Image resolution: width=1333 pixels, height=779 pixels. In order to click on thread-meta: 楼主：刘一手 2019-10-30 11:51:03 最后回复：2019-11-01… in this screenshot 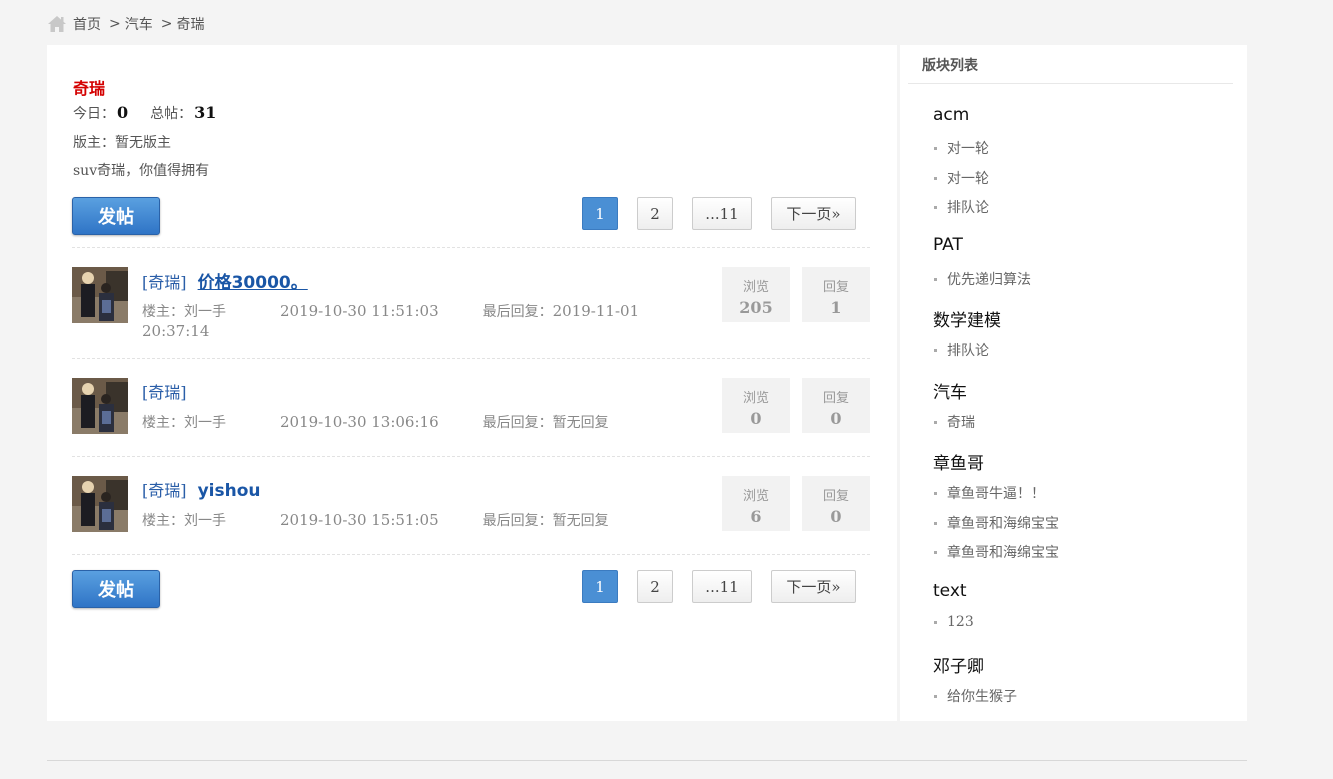, I will do `click(422, 322)`.